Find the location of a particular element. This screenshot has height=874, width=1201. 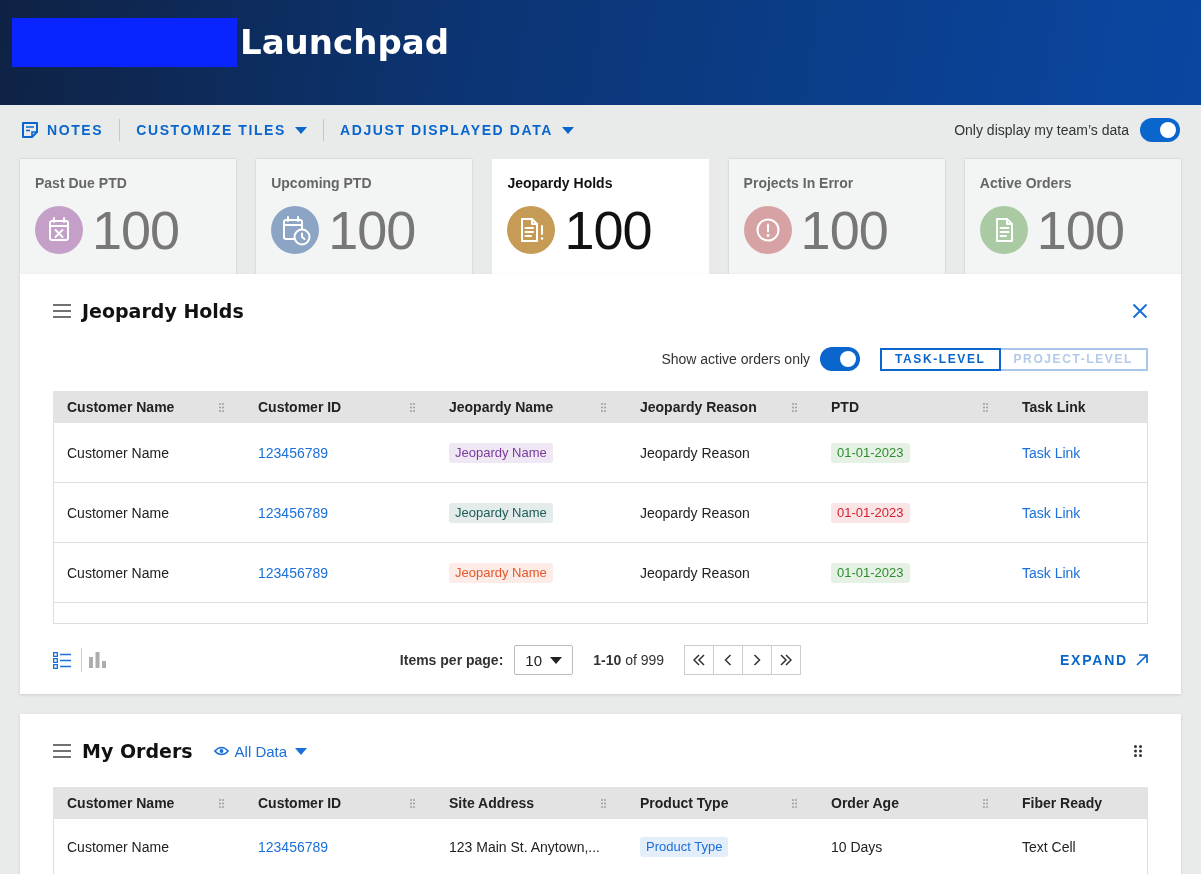

expand-button: EXPAND is located at coordinates (1103, 660).